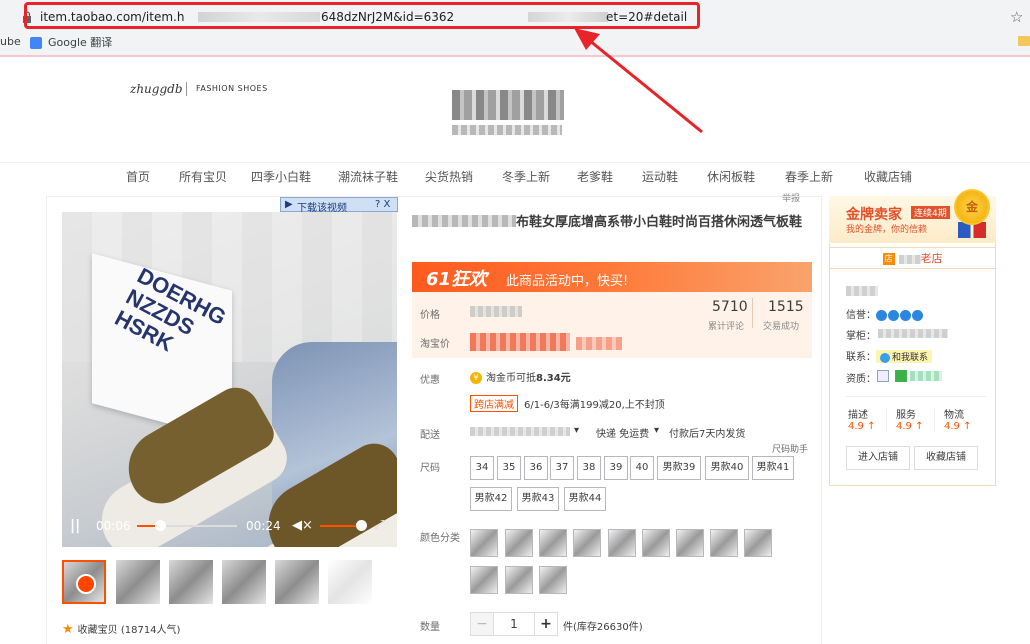 The width and height of the screenshot is (1030, 644). I want to click on promo-logo: 61狂欢, so click(457, 279).